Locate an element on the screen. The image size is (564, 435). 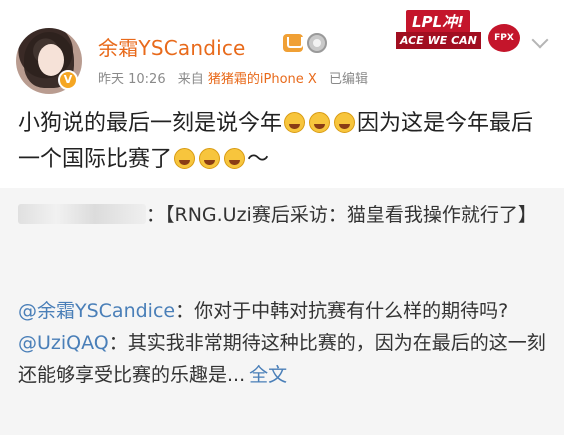
post-text-part3: ～ is located at coordinates (258, 159).